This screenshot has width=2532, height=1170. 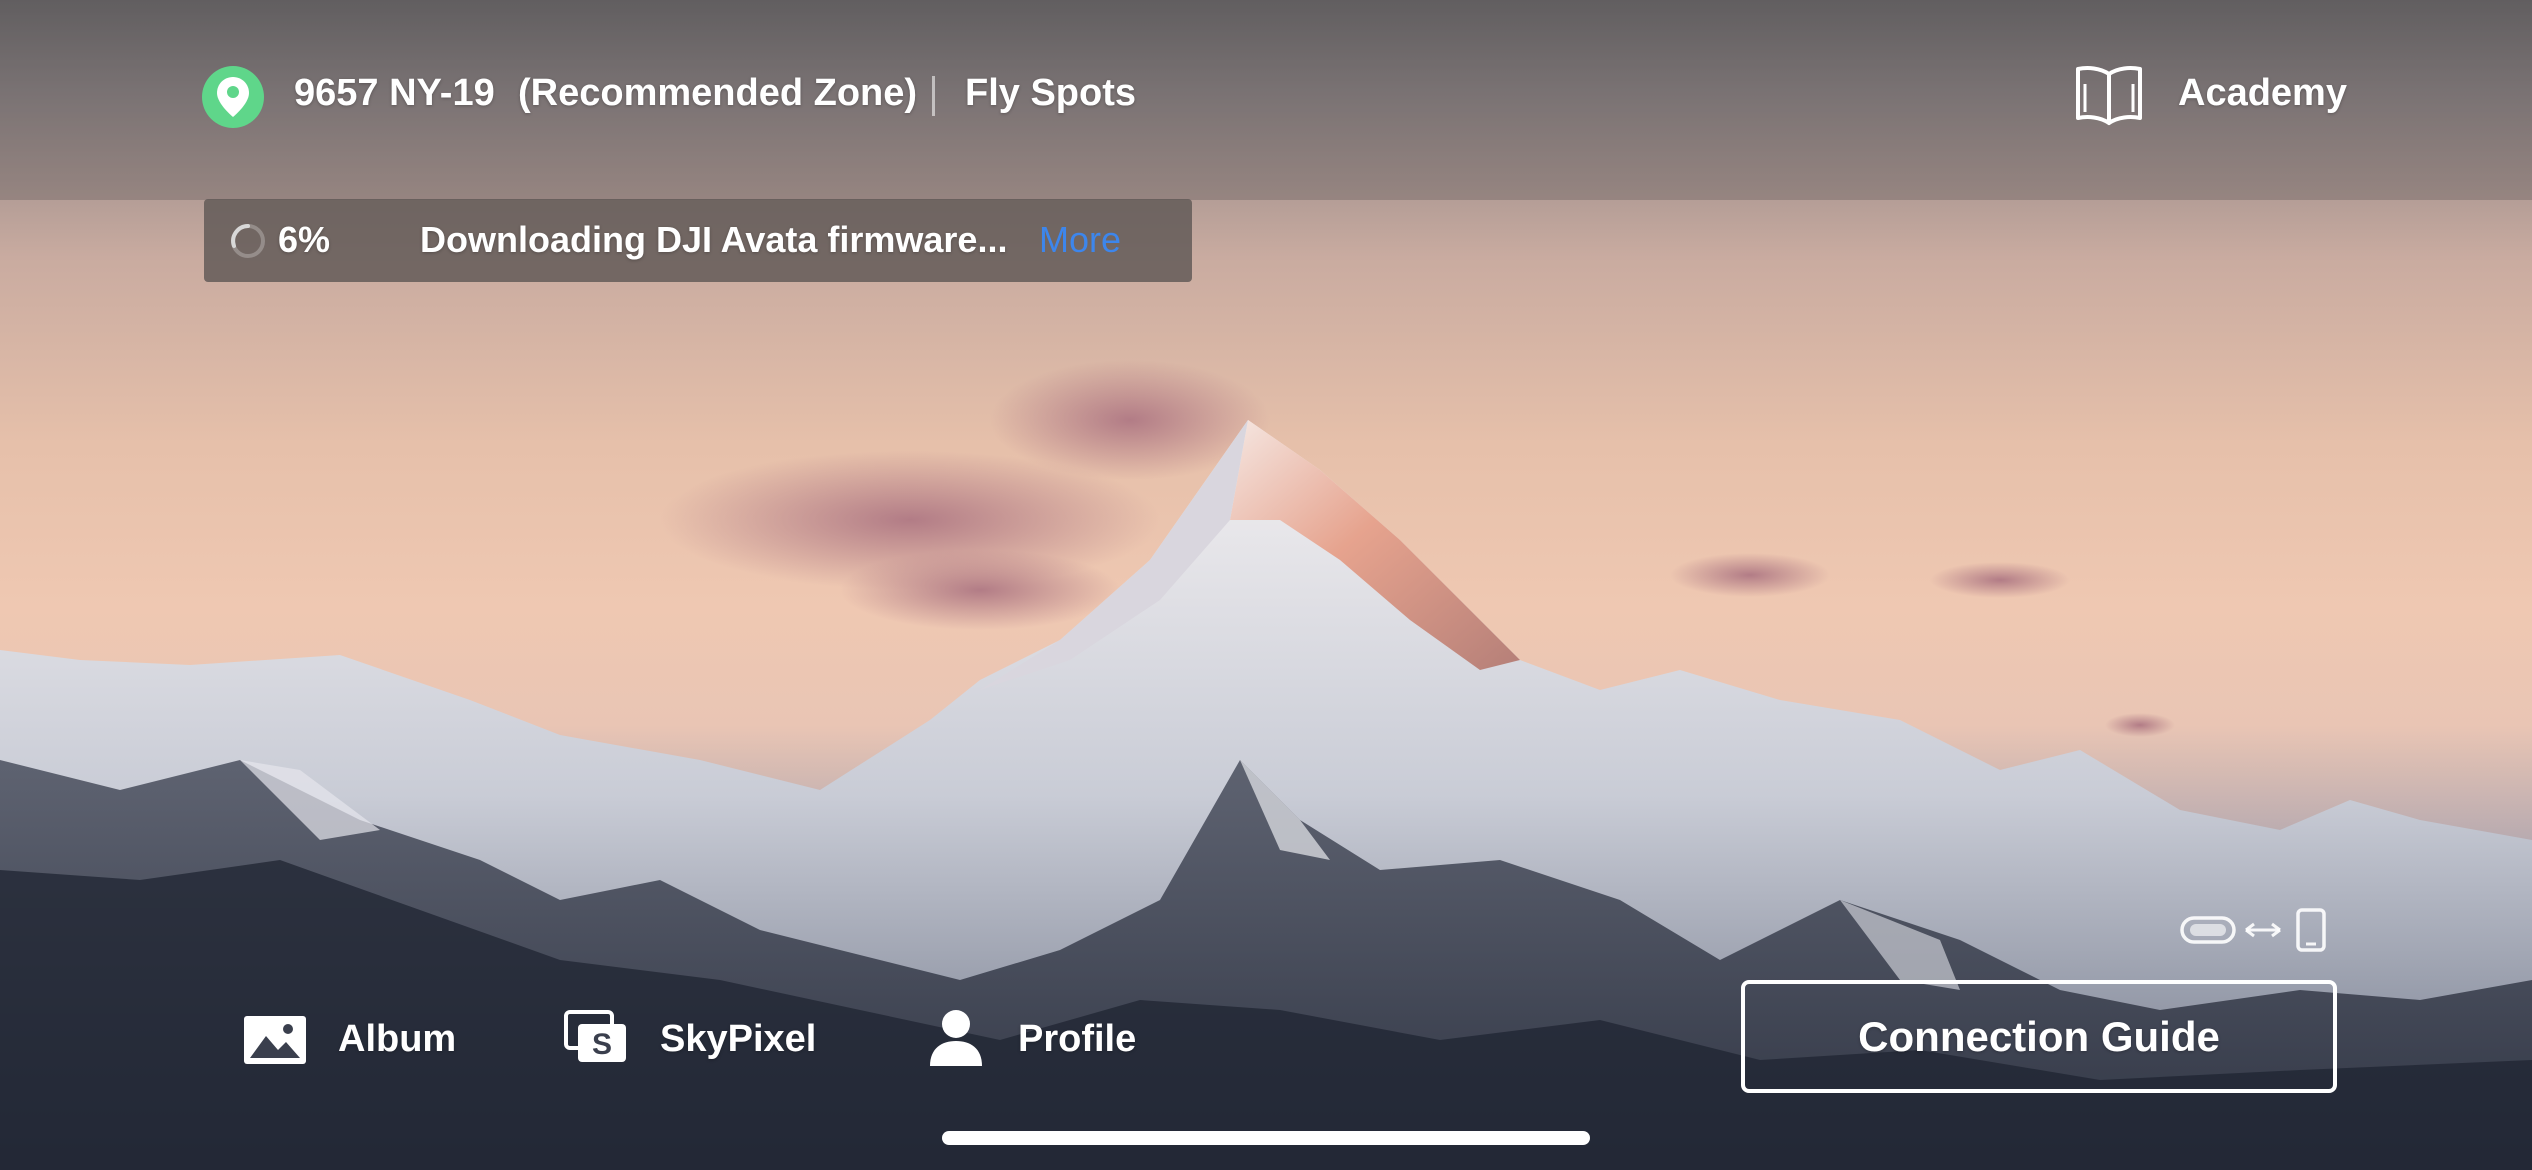 What do you see at coordinates (602, 1044) in the screenshot?
I see `svg-text: S` at bounding box center [602, 1044].